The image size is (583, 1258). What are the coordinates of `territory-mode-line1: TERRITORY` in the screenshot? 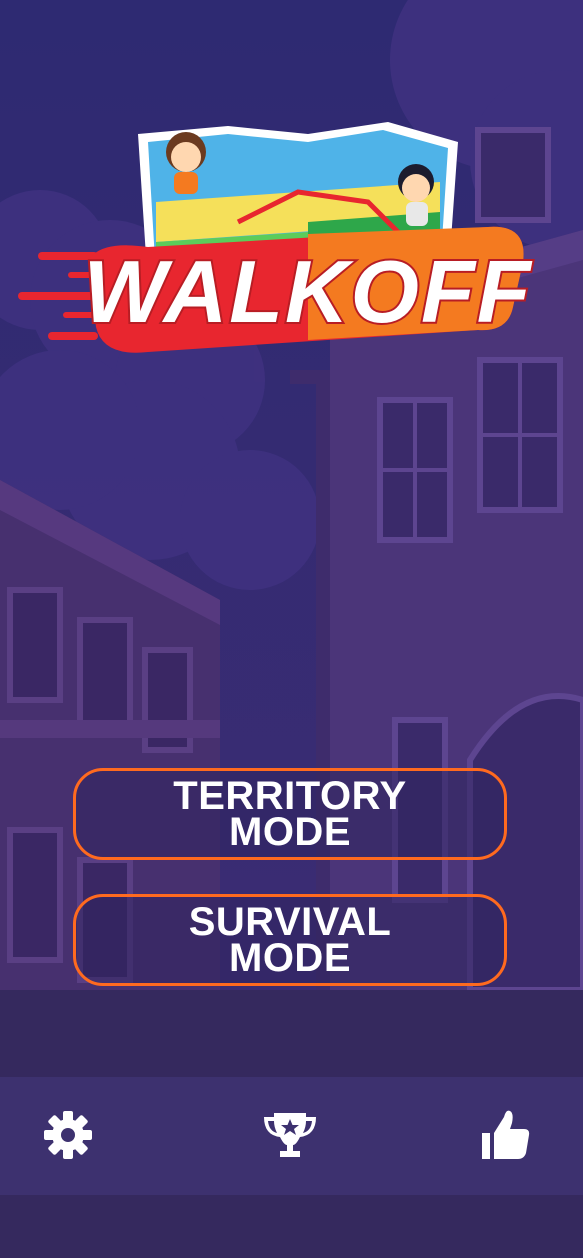 It's located at (290, 796).